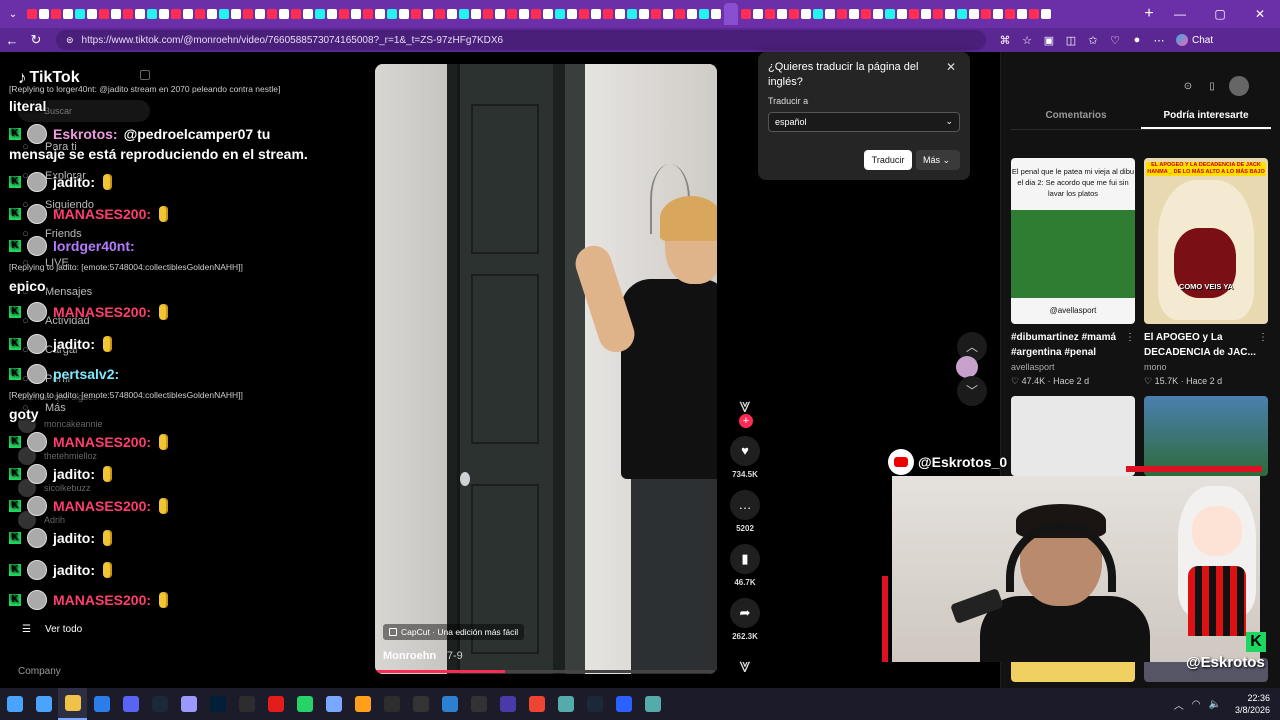 The image size is (1280, 720). I want to click on video-author: Monroehn · 7-9, so click(423, 656).